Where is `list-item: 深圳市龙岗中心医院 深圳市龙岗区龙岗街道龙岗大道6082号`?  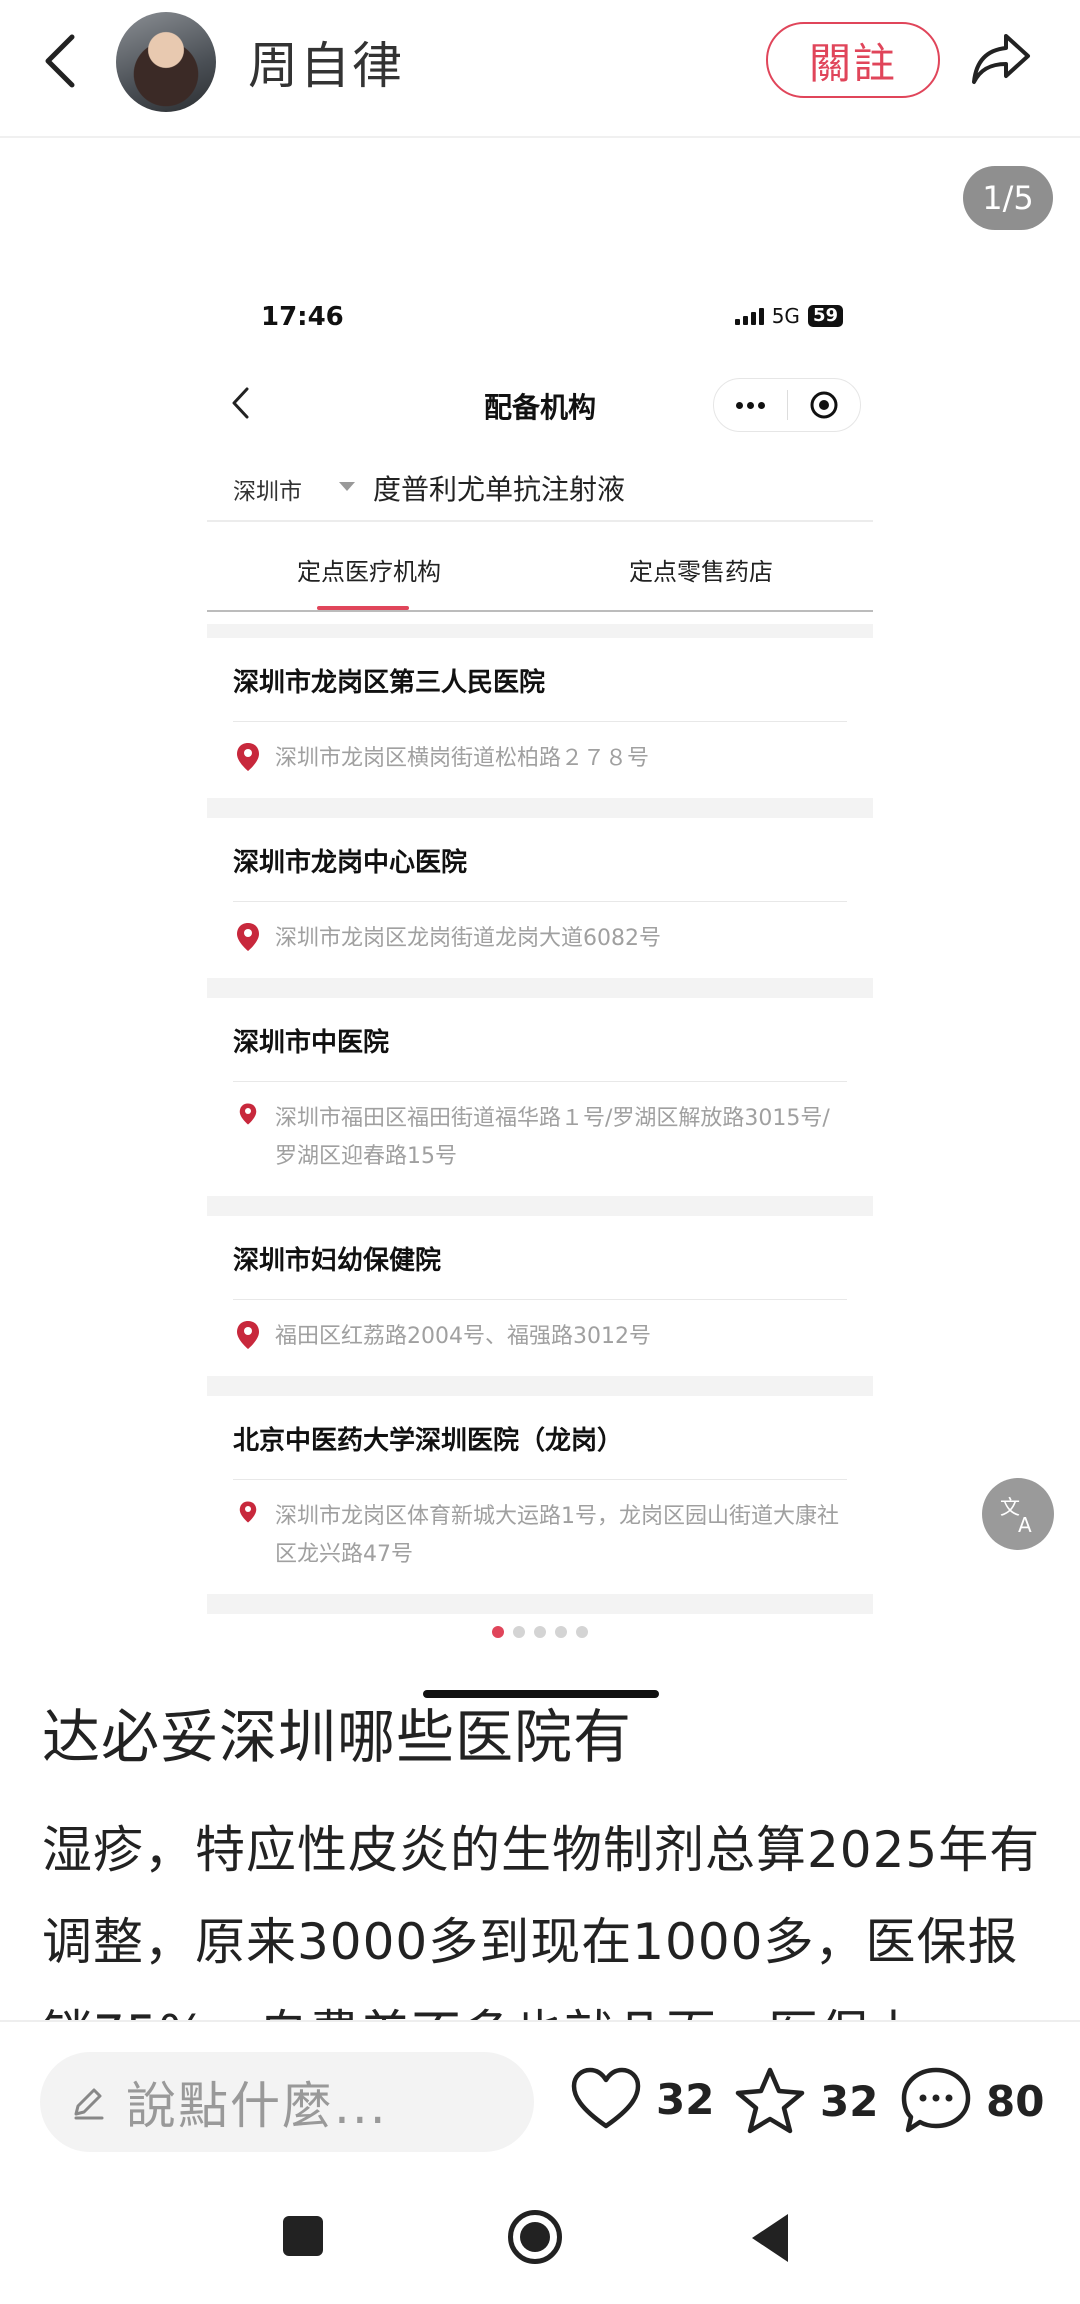 list-item: 深圳市龙岗中心医院 深圳市龙岗区龙岗街道龙岗大道6082号 is located at coordinates (540, 898).